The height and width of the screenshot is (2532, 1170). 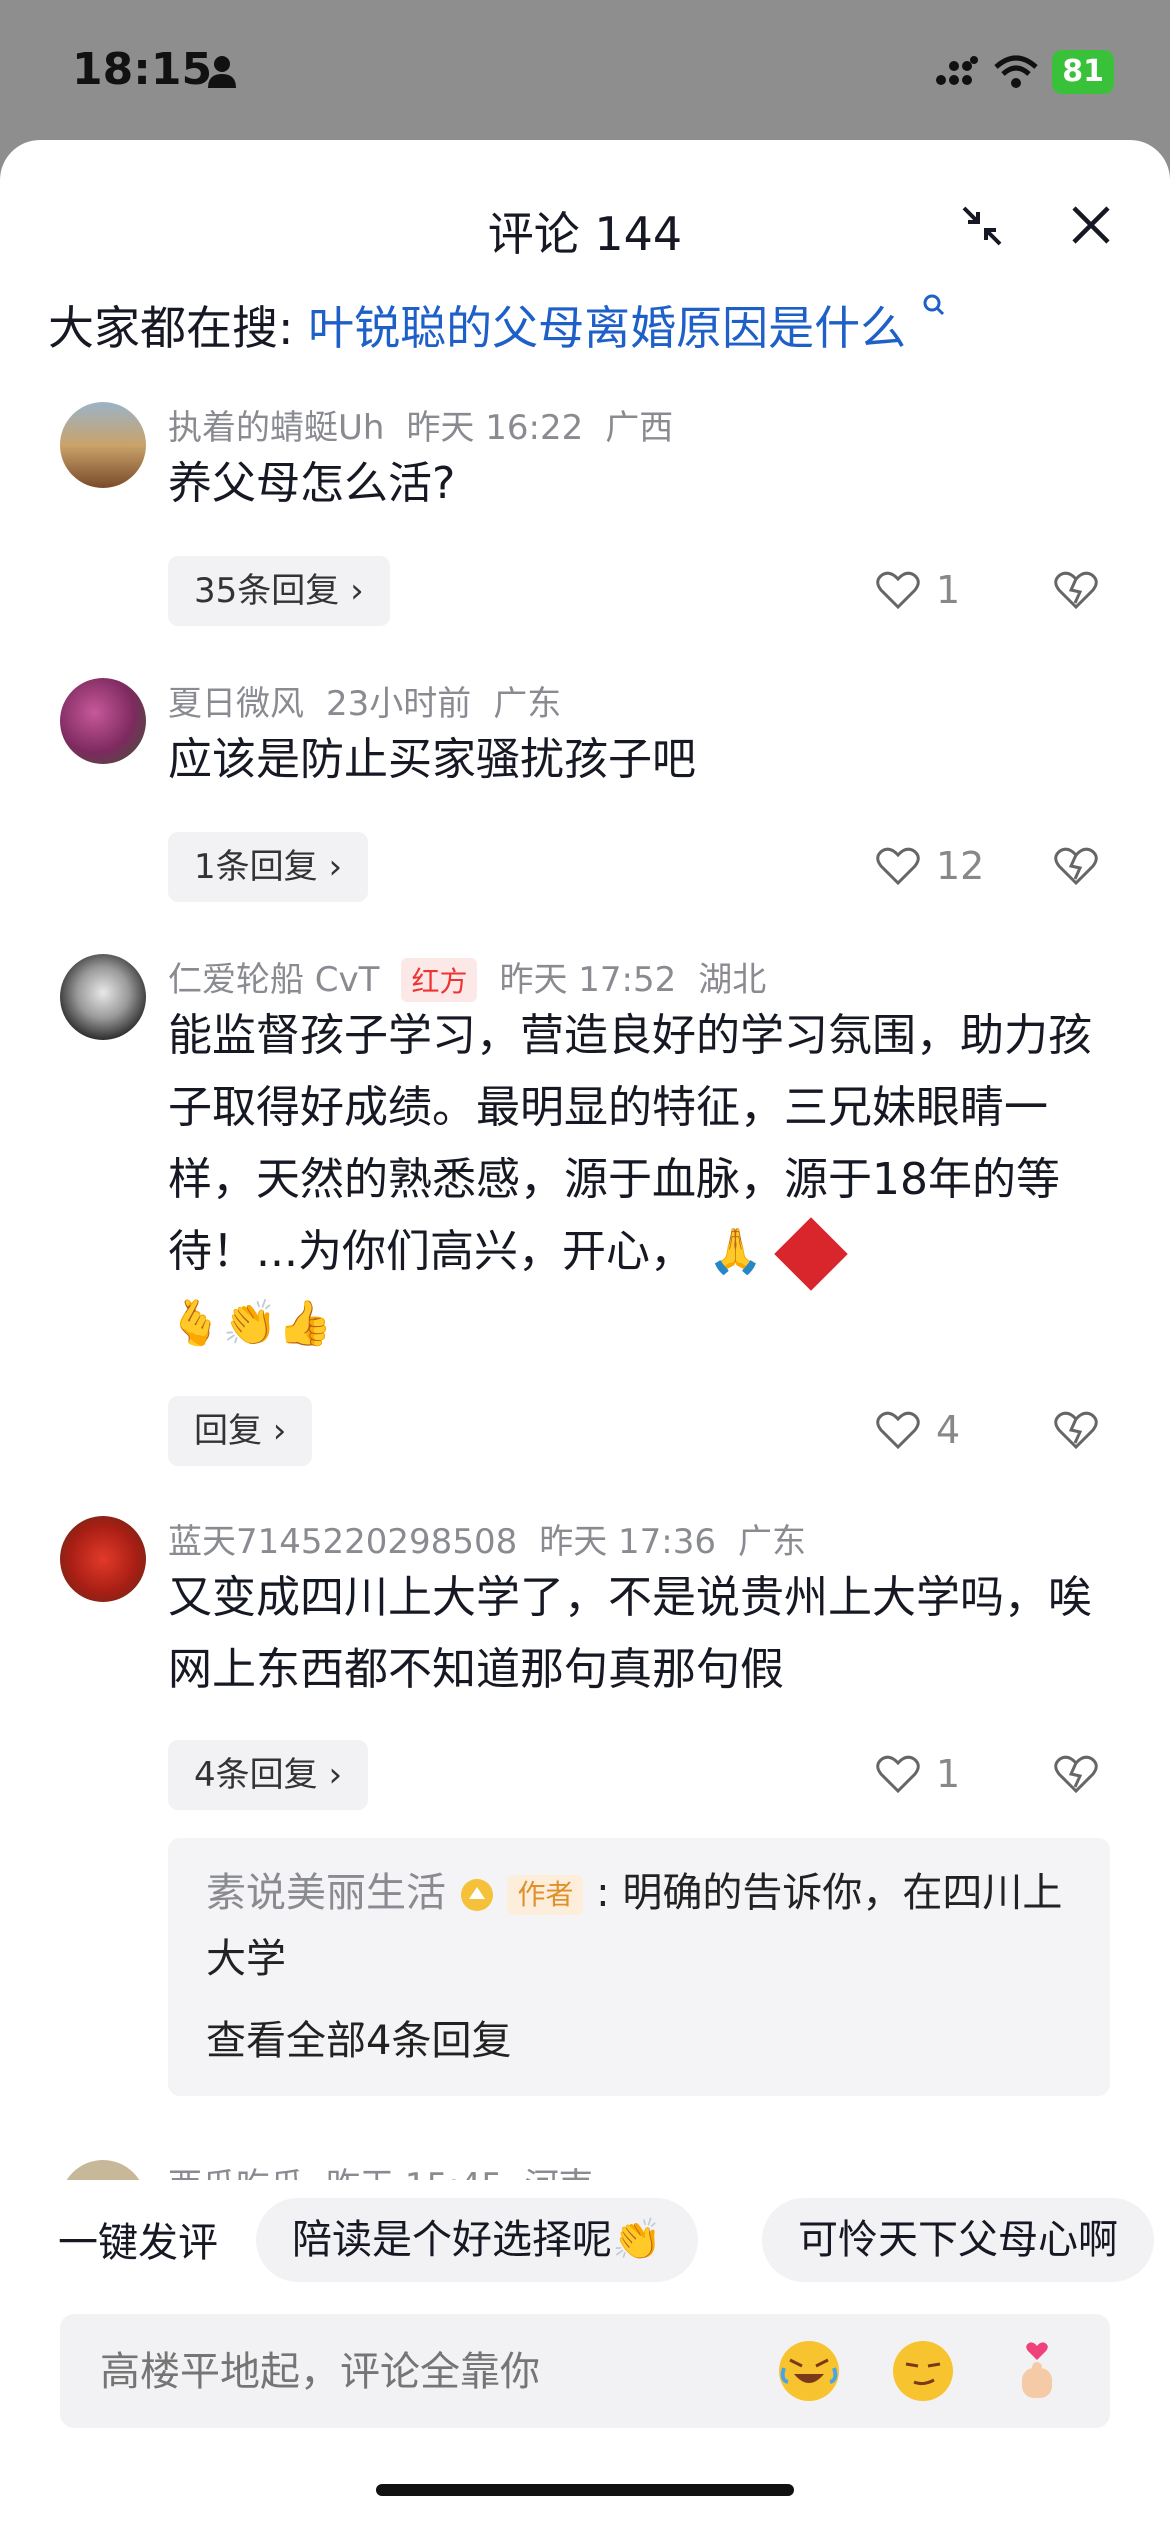 I want to click on comment-meta: 仁爱轮船 CvT 红方 昨天 17:52 湖北, so click(x=478, y=977).